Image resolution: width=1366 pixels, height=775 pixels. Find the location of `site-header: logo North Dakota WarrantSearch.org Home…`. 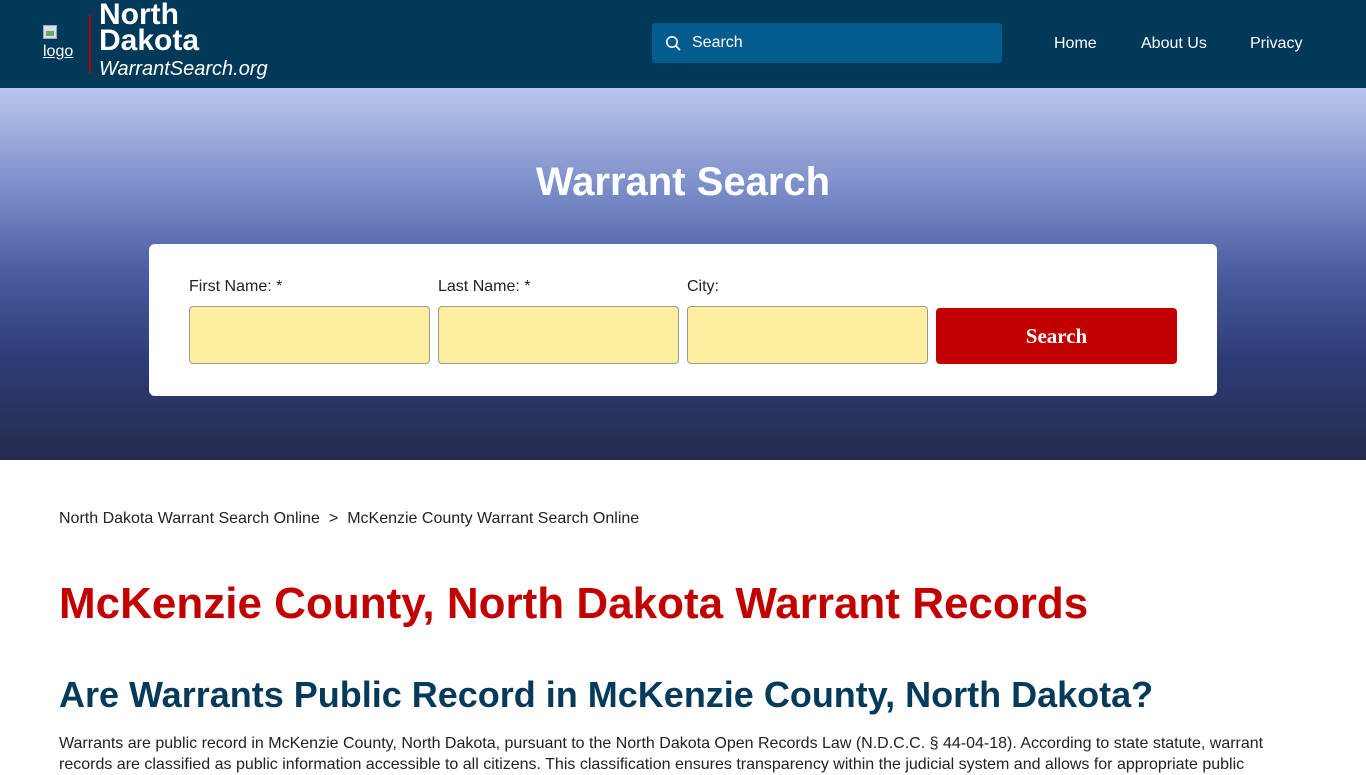

site-header: logo North Dakota WarrantSearch.org Home… is located at coordinates (683, 44).